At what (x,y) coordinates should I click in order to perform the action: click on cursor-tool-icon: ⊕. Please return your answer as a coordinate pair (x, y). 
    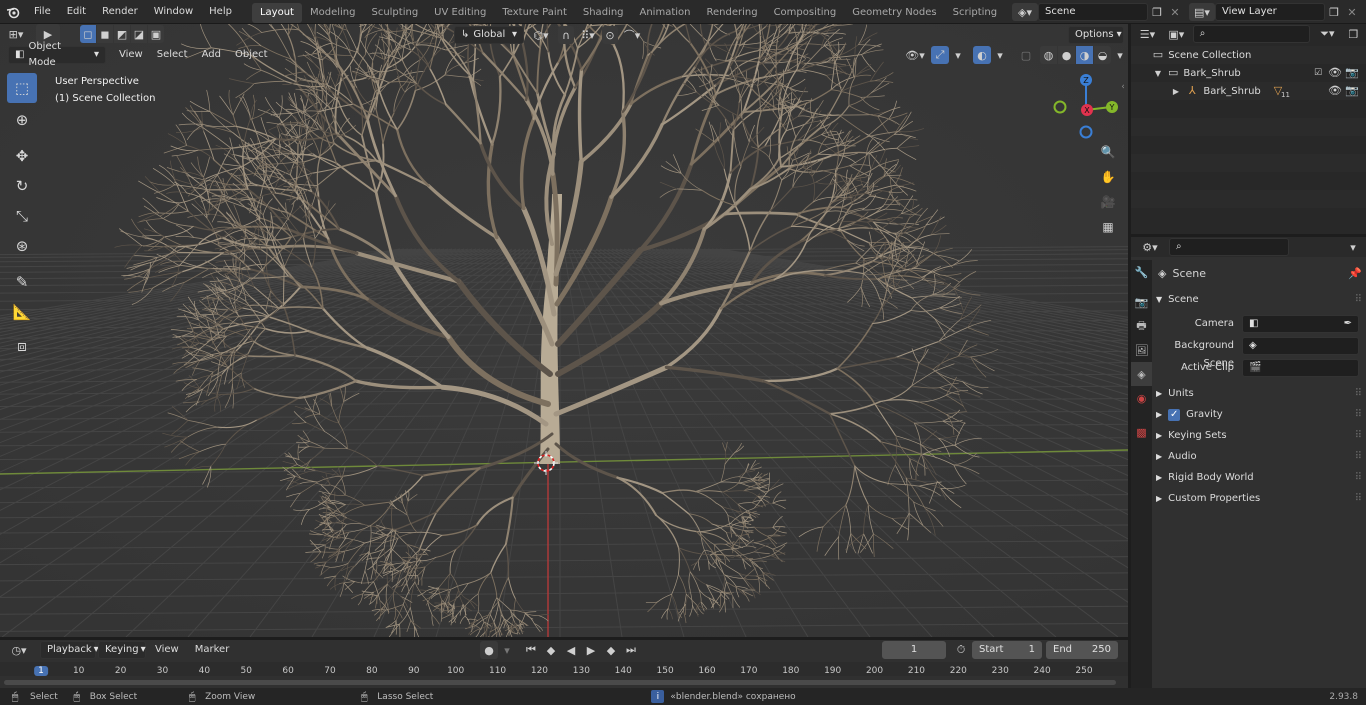
    Looking at the image, I should click on (22, 120).